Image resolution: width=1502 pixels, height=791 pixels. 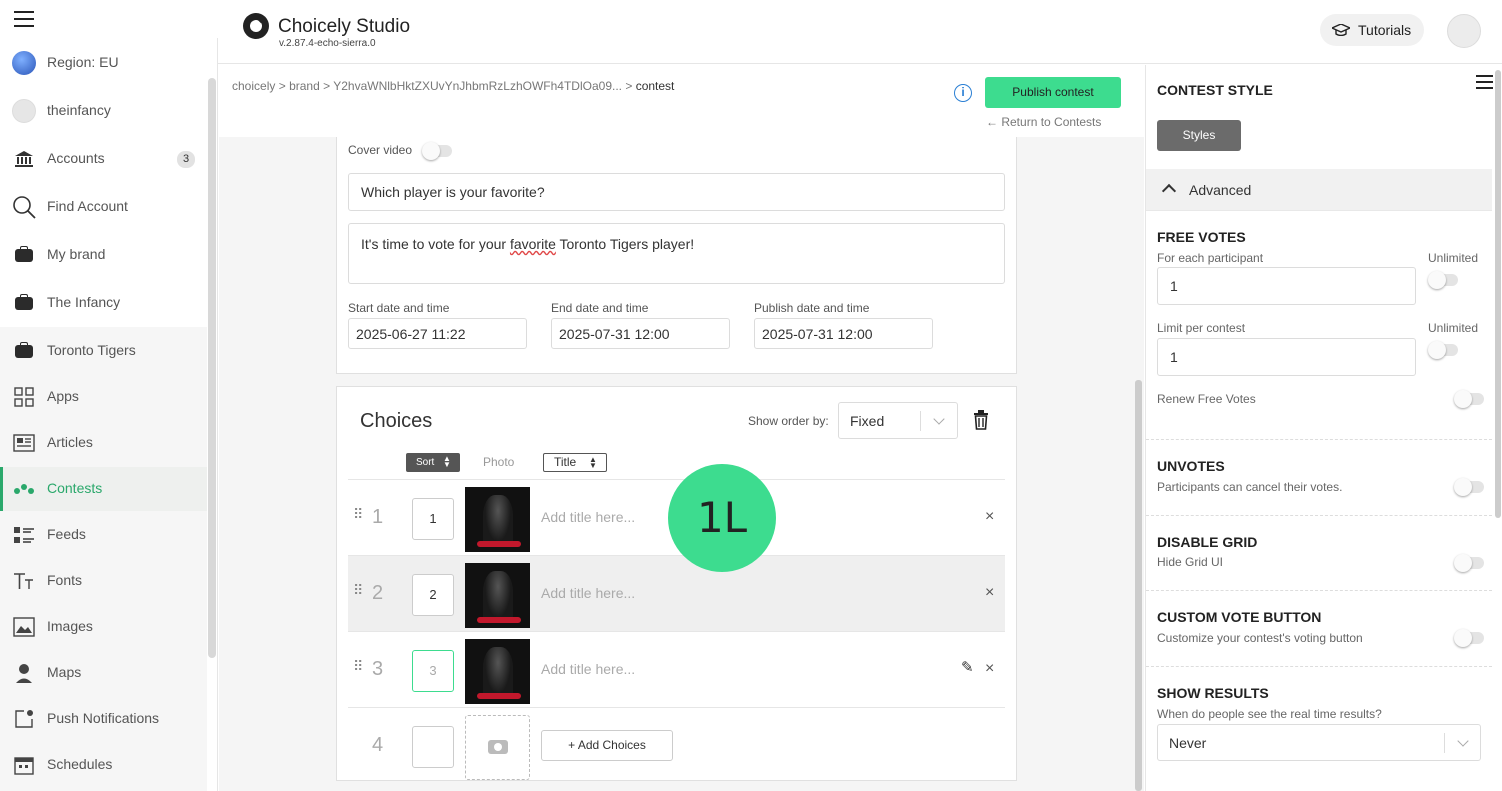 I want to click on sidebar-item-schedules: Schedules, so click(x=103, y=765).